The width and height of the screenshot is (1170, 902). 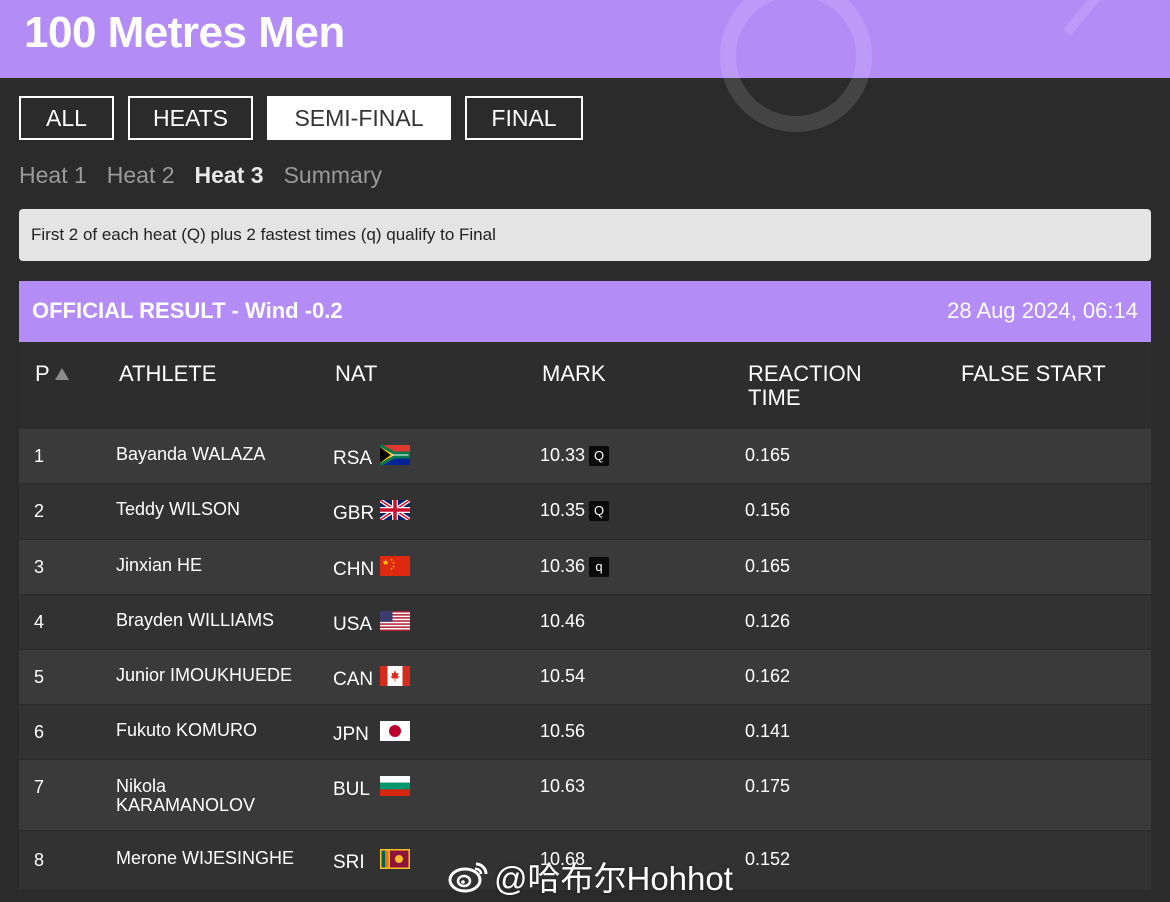 What do you see at coordinates (768, 786) in the screenshot?
I see `reaction-time: 0.175` at bounding box center [768, 786].